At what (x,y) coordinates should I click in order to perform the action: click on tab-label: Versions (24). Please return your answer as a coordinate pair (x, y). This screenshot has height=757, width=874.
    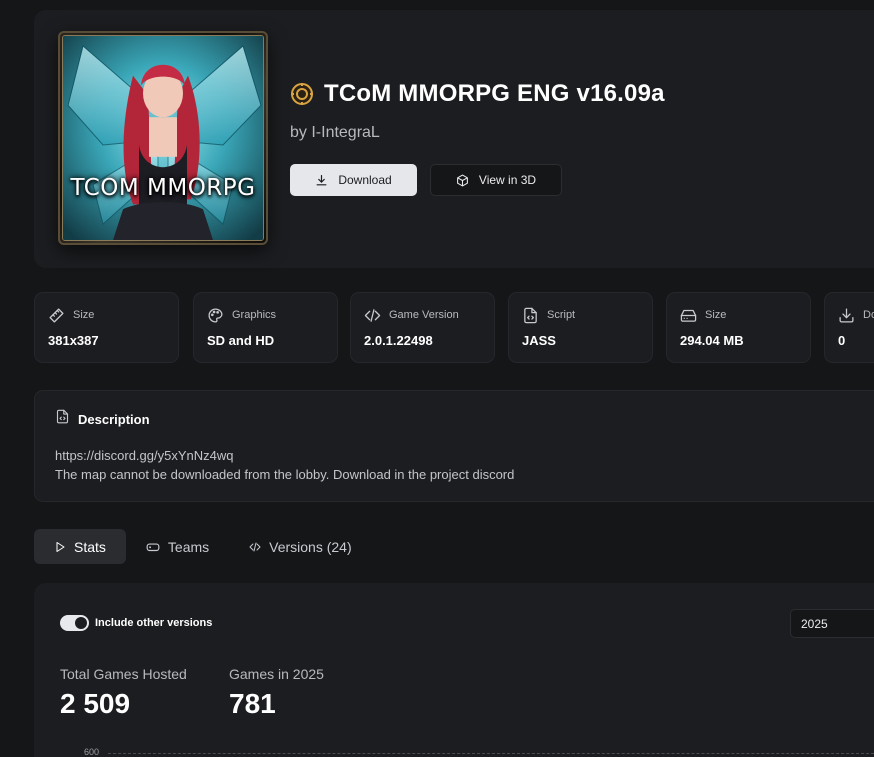
    Looking at the image, I should click on (310, 546).